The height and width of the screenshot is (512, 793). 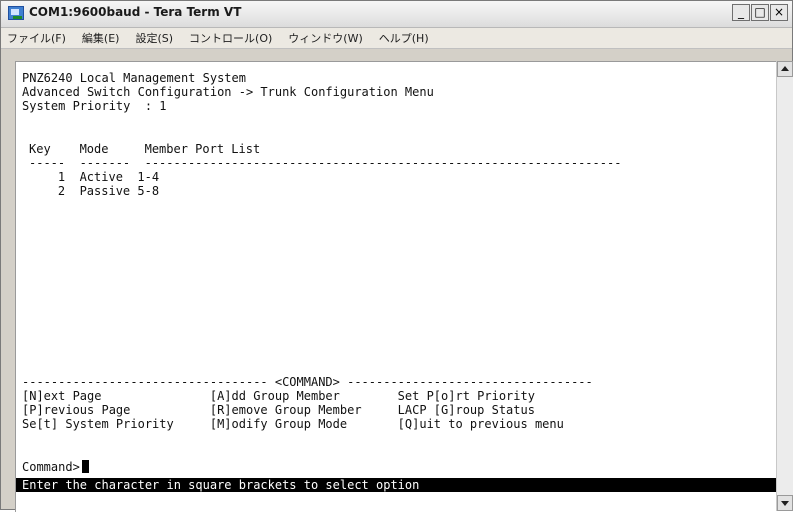 What do you see at coordinates (51, 467) in the screenshot?
I see `prompt-label: Command>` at bounding box center [51, 467].